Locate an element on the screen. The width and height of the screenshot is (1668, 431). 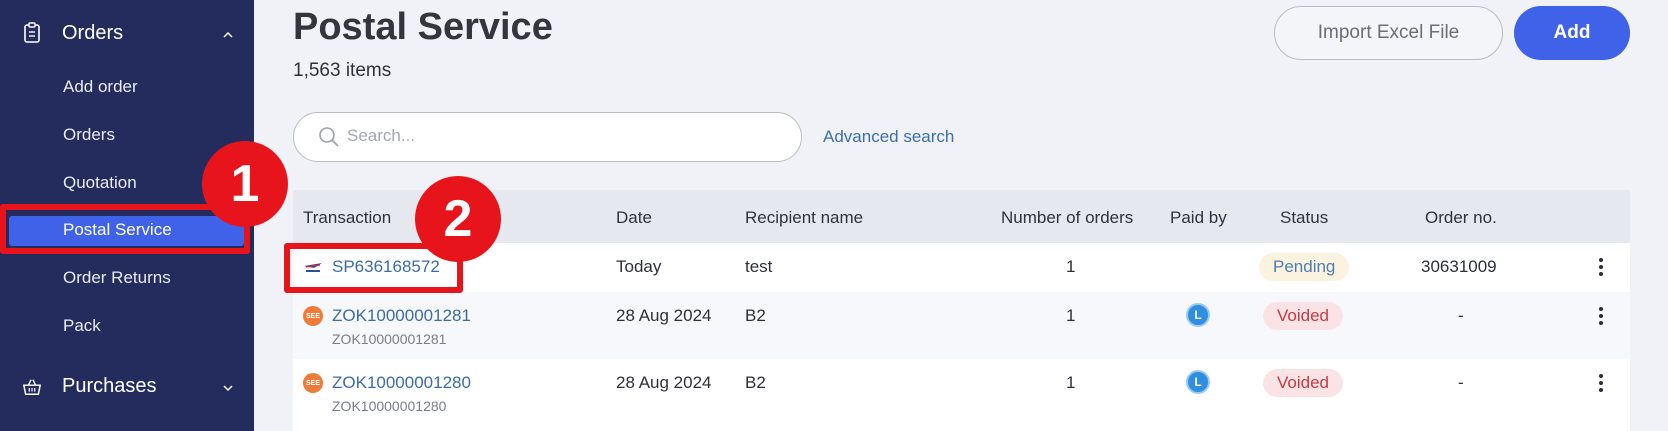
status-badge: Pending is located at coordinates (1304, 267).